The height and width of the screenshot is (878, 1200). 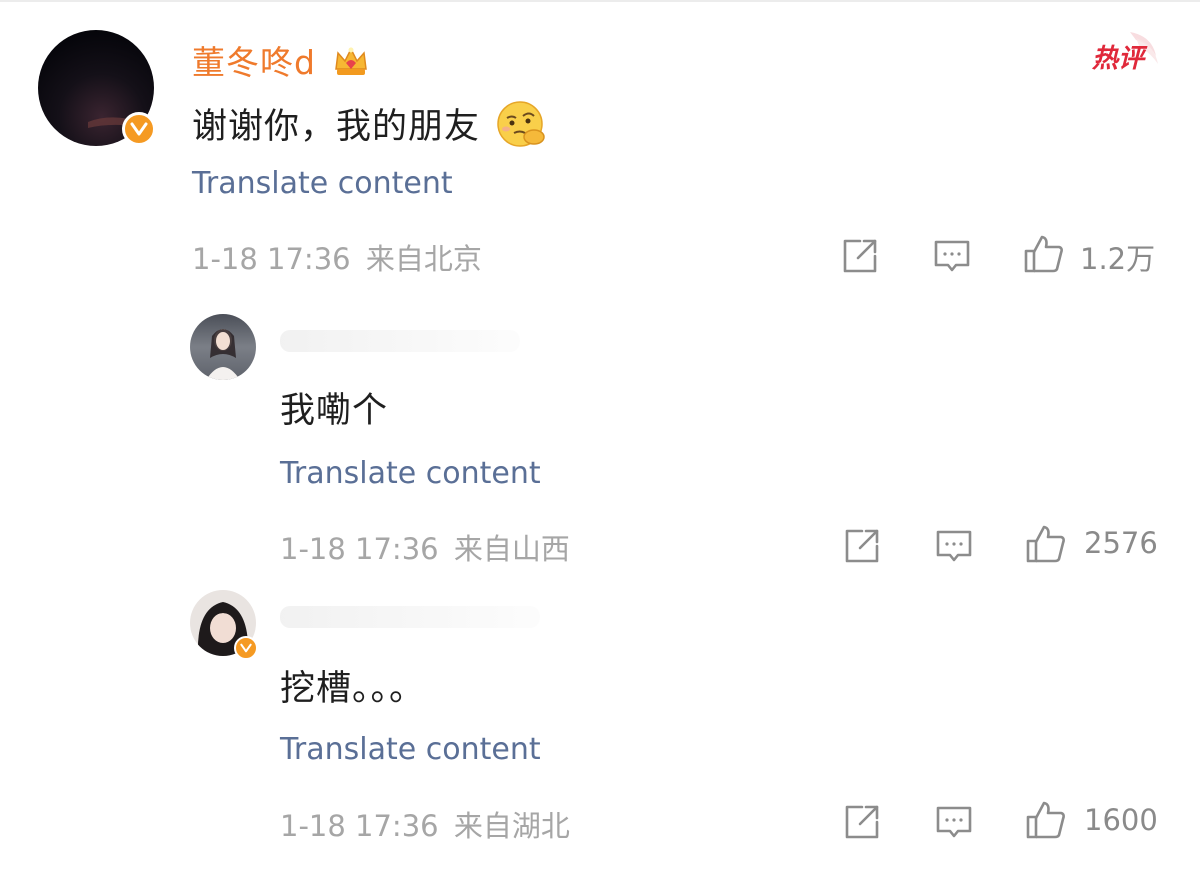 I want to click on comment-meta: 1-18 17:36 来自湖北, so click(x=425, y=824).